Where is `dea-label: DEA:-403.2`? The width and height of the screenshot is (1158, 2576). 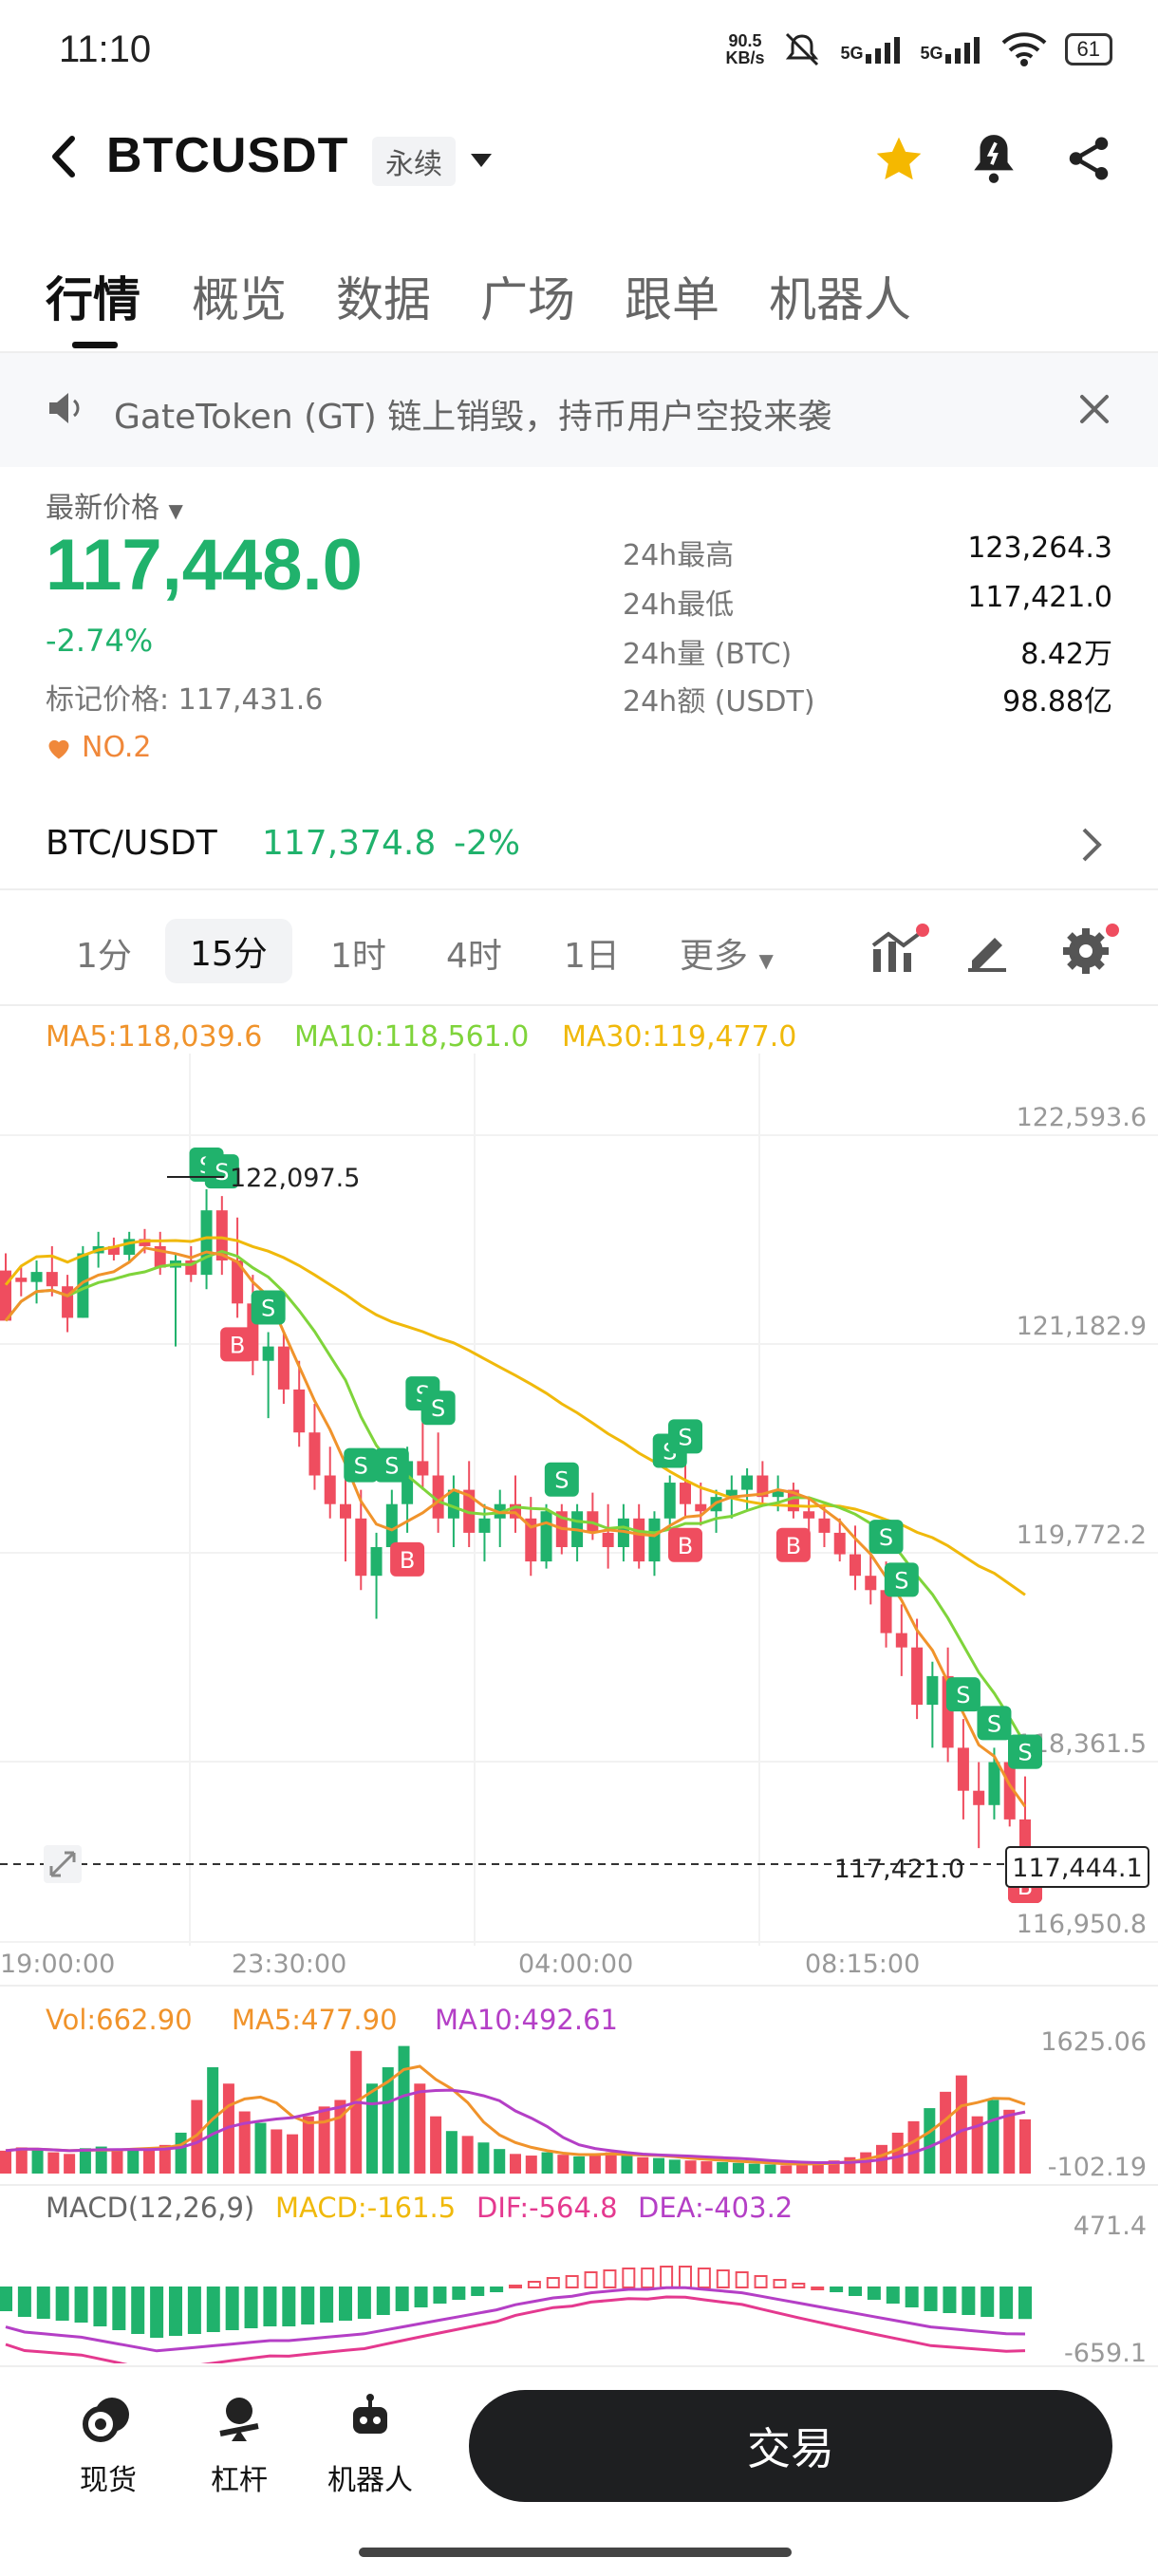 dea-label: DEA:-403.2 is located at coordinates (715, 2208).